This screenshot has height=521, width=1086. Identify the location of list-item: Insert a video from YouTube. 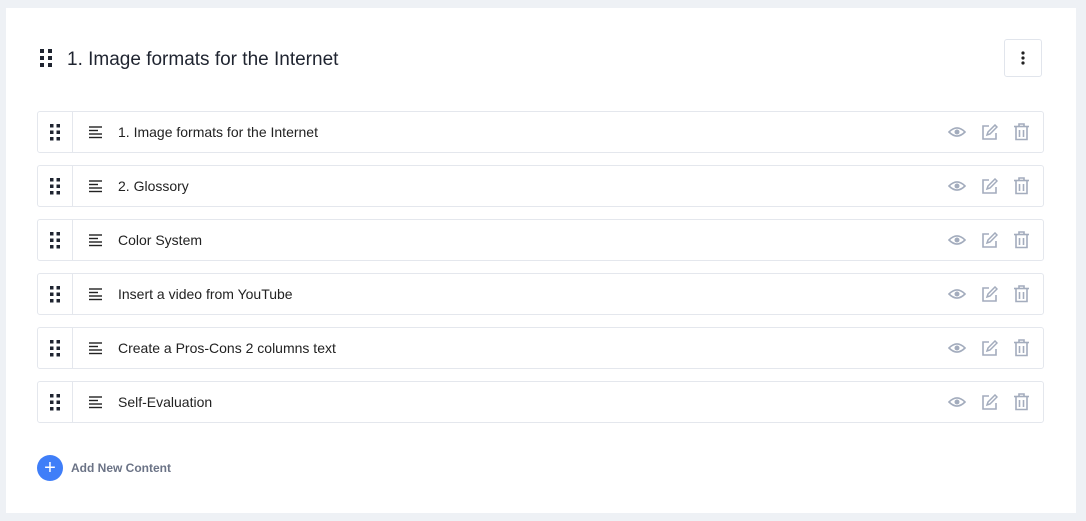
(540, 294).